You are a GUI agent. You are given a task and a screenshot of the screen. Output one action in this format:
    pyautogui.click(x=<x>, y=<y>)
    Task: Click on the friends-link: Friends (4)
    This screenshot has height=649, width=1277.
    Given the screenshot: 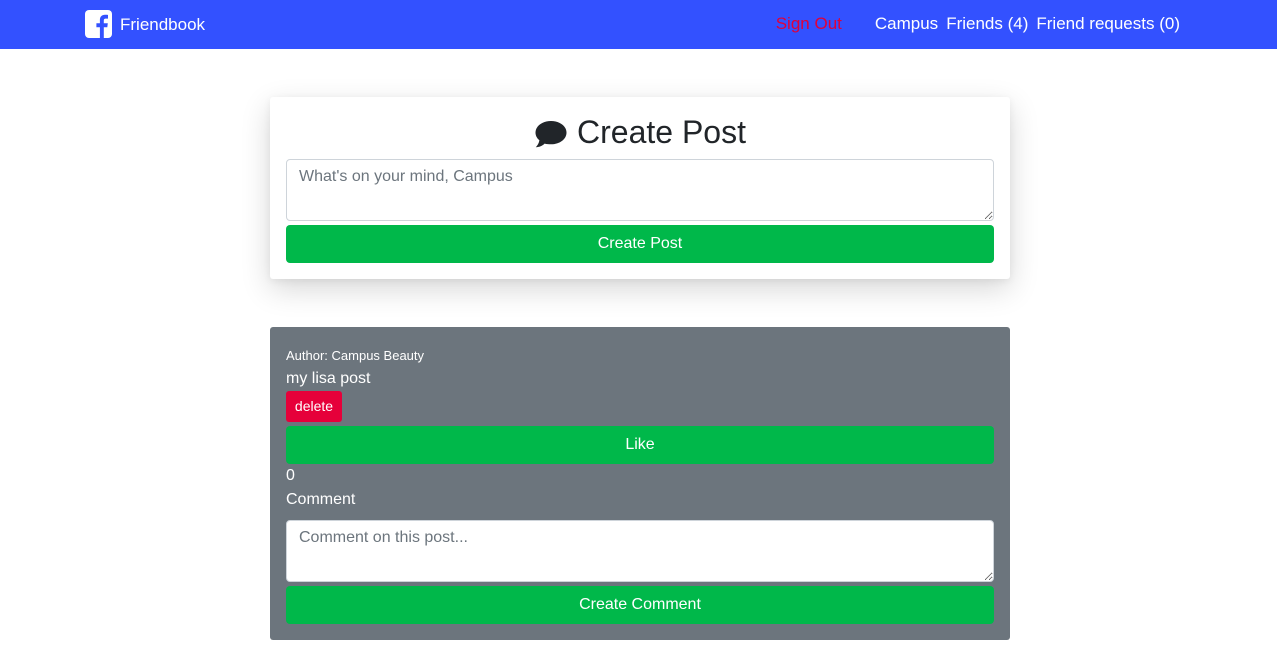 What is the action you would take?
    pyautogui.click(x=987, y=24)
    